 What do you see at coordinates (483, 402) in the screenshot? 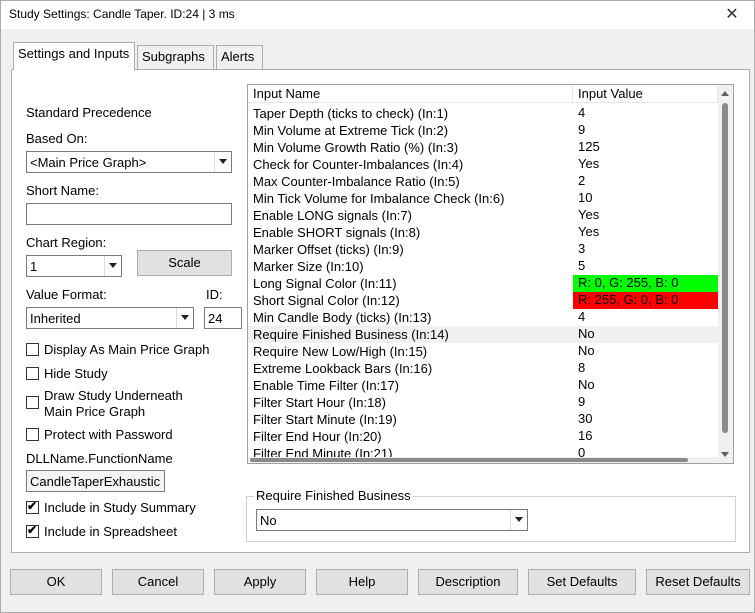
I see `table-row: Filter Start Hour (In:18) 9` at bounding box center [483, 402].